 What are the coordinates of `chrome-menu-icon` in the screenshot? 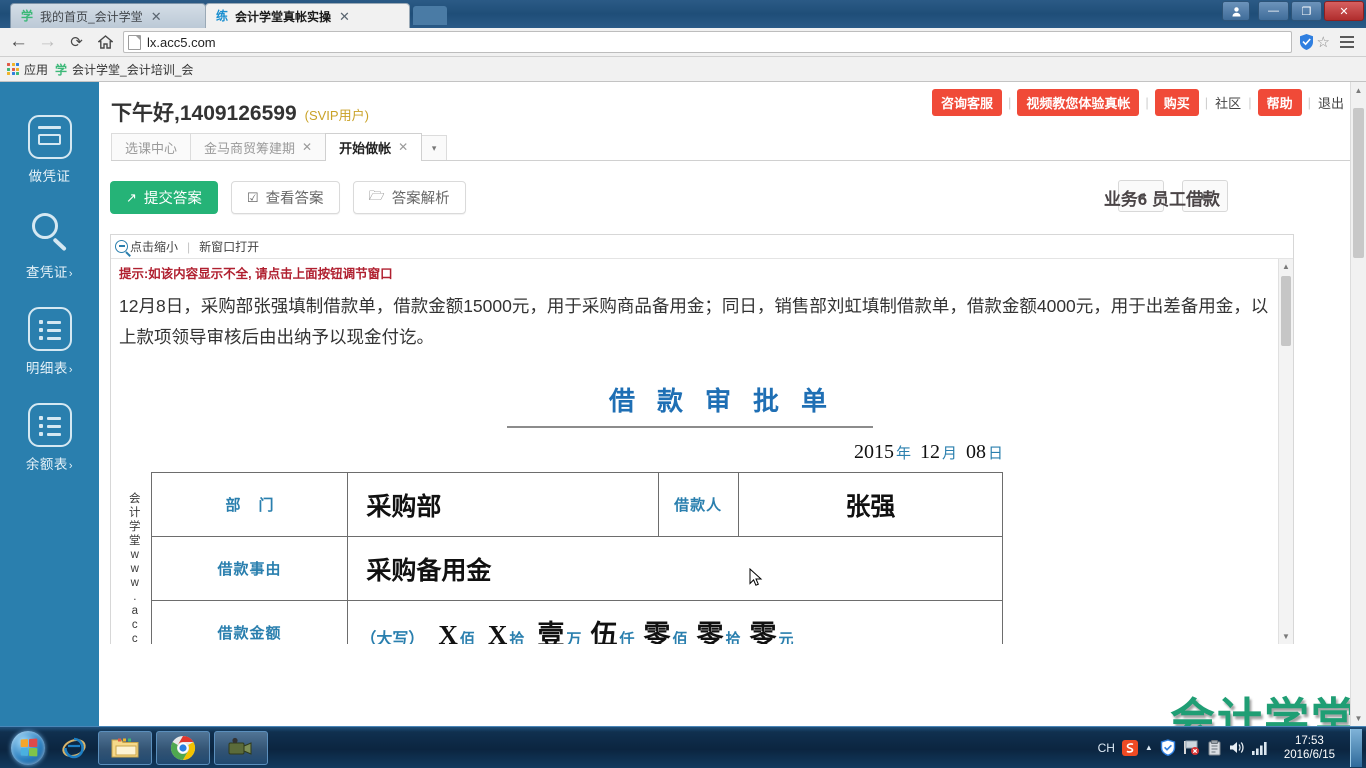 It's located at (1347, 42).